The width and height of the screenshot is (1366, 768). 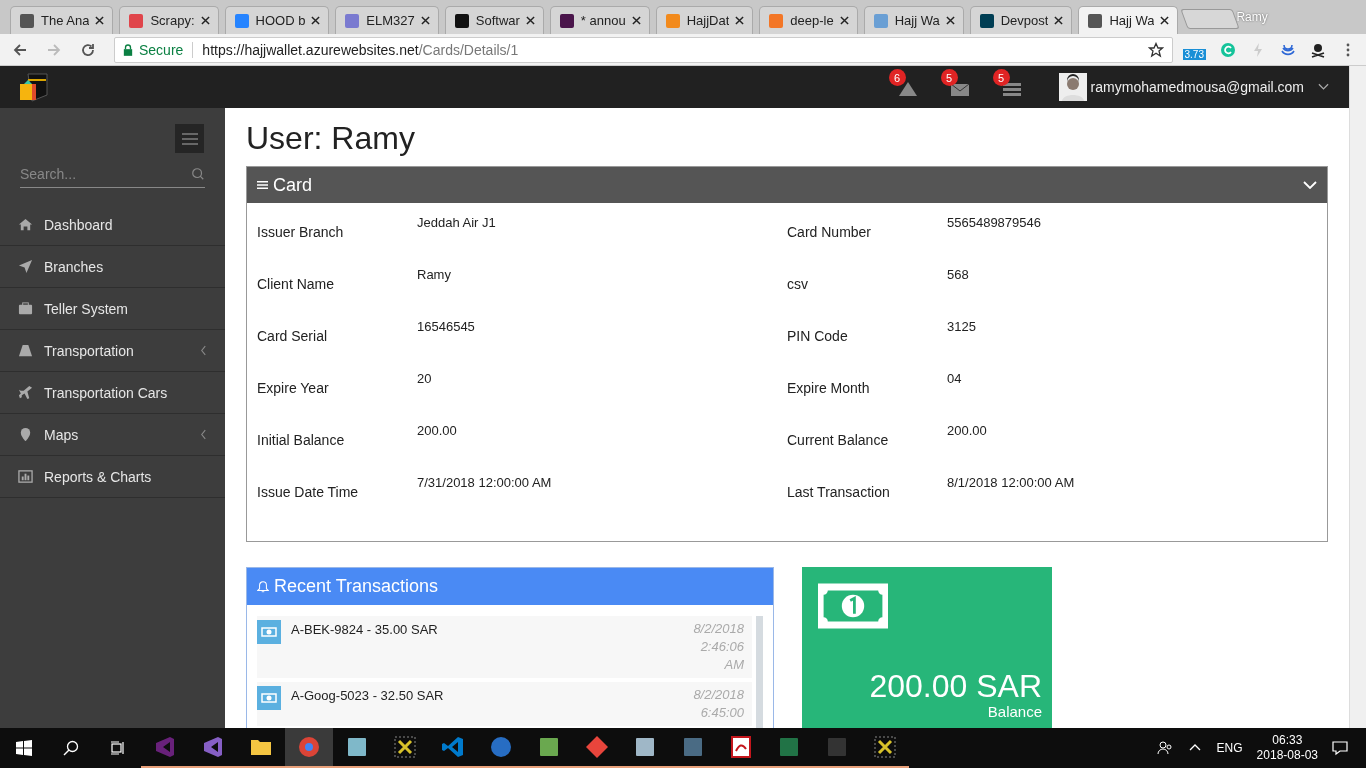 What do you see at coordinates (954, 379) in the screenshot?
I see `field-value: 04` at bounding box center [954, 379].